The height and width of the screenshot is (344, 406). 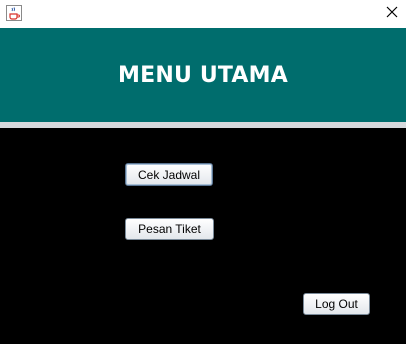 I want to click on close-icon, so click(x=392, y=12).